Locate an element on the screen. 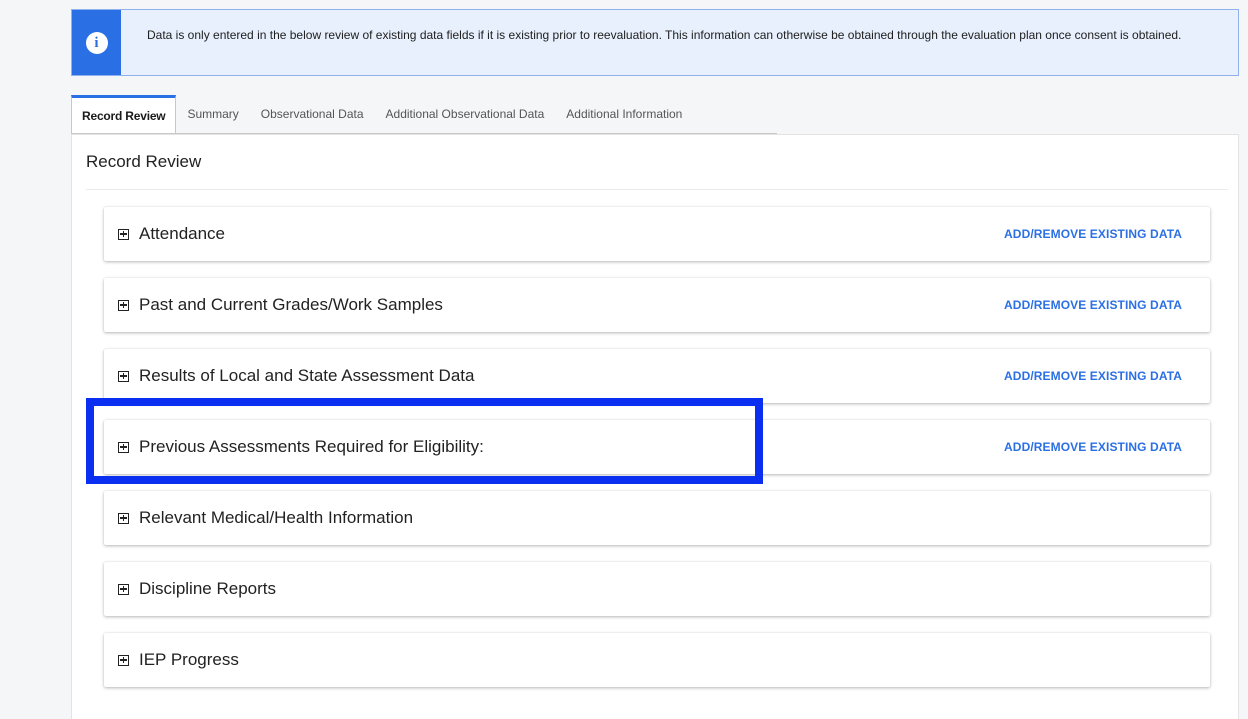 The image size is (1248, 719). tab-record-review: Record Review is located at coordinates (124, 114).